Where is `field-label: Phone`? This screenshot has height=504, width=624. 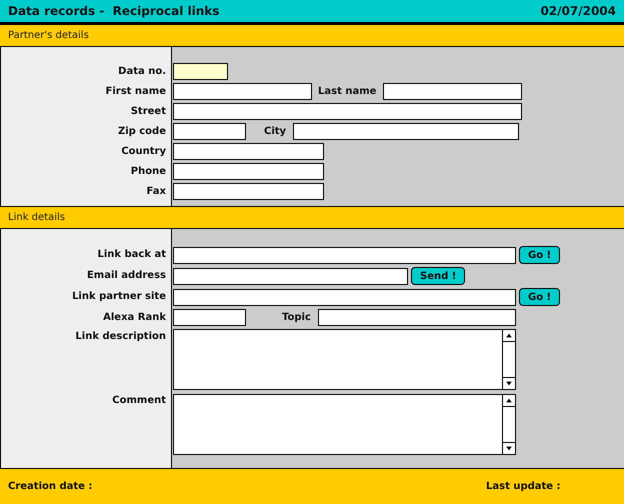 field-label: Phone is located at coordinates (148, 171).